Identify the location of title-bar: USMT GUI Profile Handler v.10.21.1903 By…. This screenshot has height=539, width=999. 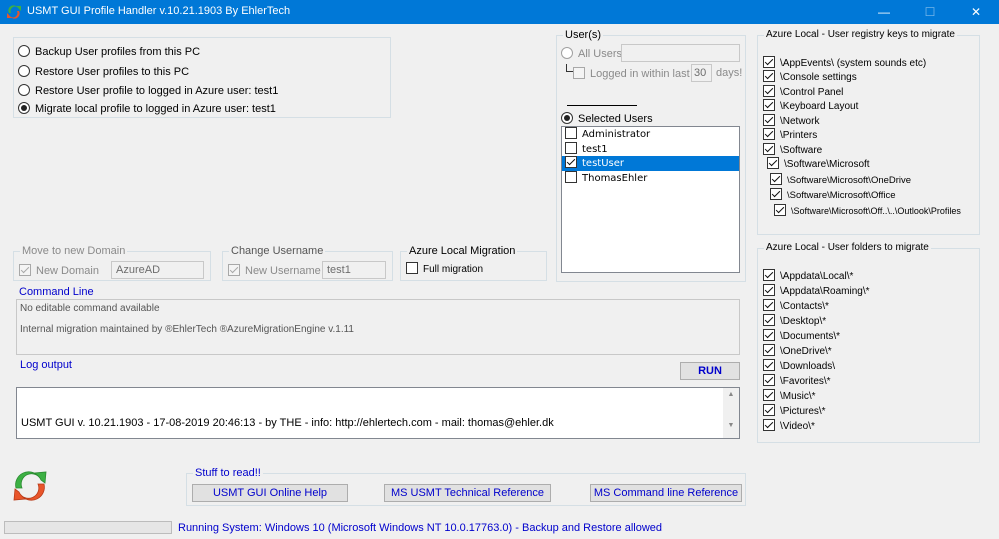
(499, 12).